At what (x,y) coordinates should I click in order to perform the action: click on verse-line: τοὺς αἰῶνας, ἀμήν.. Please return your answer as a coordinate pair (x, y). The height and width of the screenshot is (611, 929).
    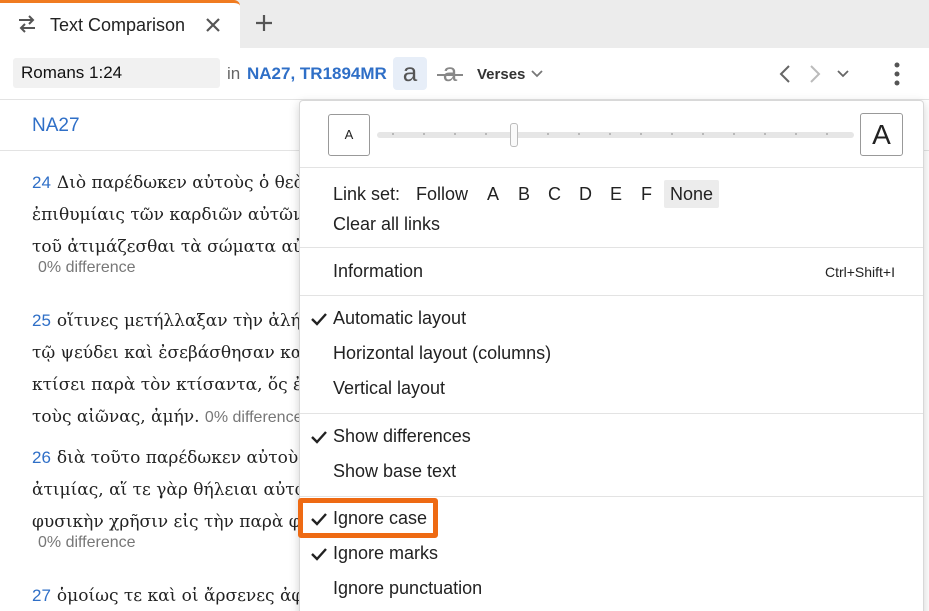
    Looking at the image, I should click on (116, 417).